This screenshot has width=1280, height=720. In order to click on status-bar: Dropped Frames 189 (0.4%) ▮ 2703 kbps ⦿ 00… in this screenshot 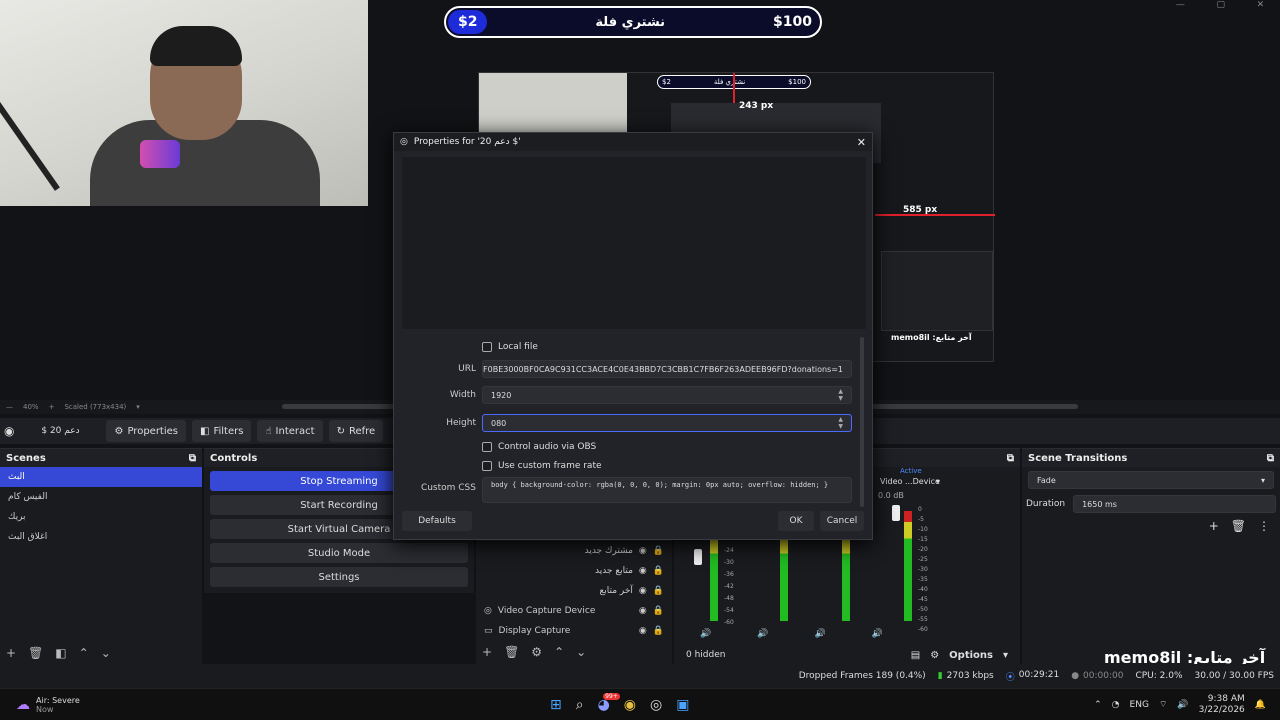, I will do `click(640, 676)`.